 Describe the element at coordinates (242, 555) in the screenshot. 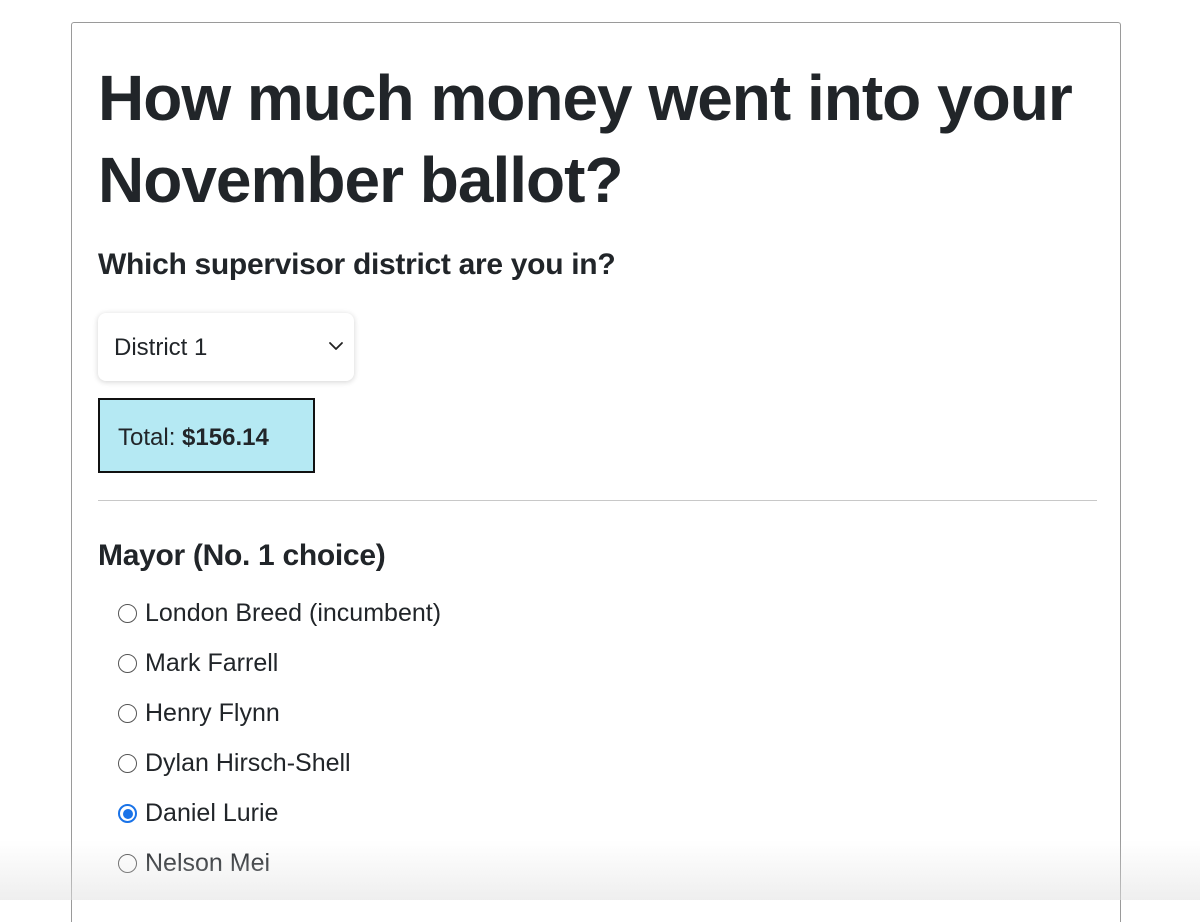

I see `mayor-section-title: Mayor (No. 1 choice)` at that location.